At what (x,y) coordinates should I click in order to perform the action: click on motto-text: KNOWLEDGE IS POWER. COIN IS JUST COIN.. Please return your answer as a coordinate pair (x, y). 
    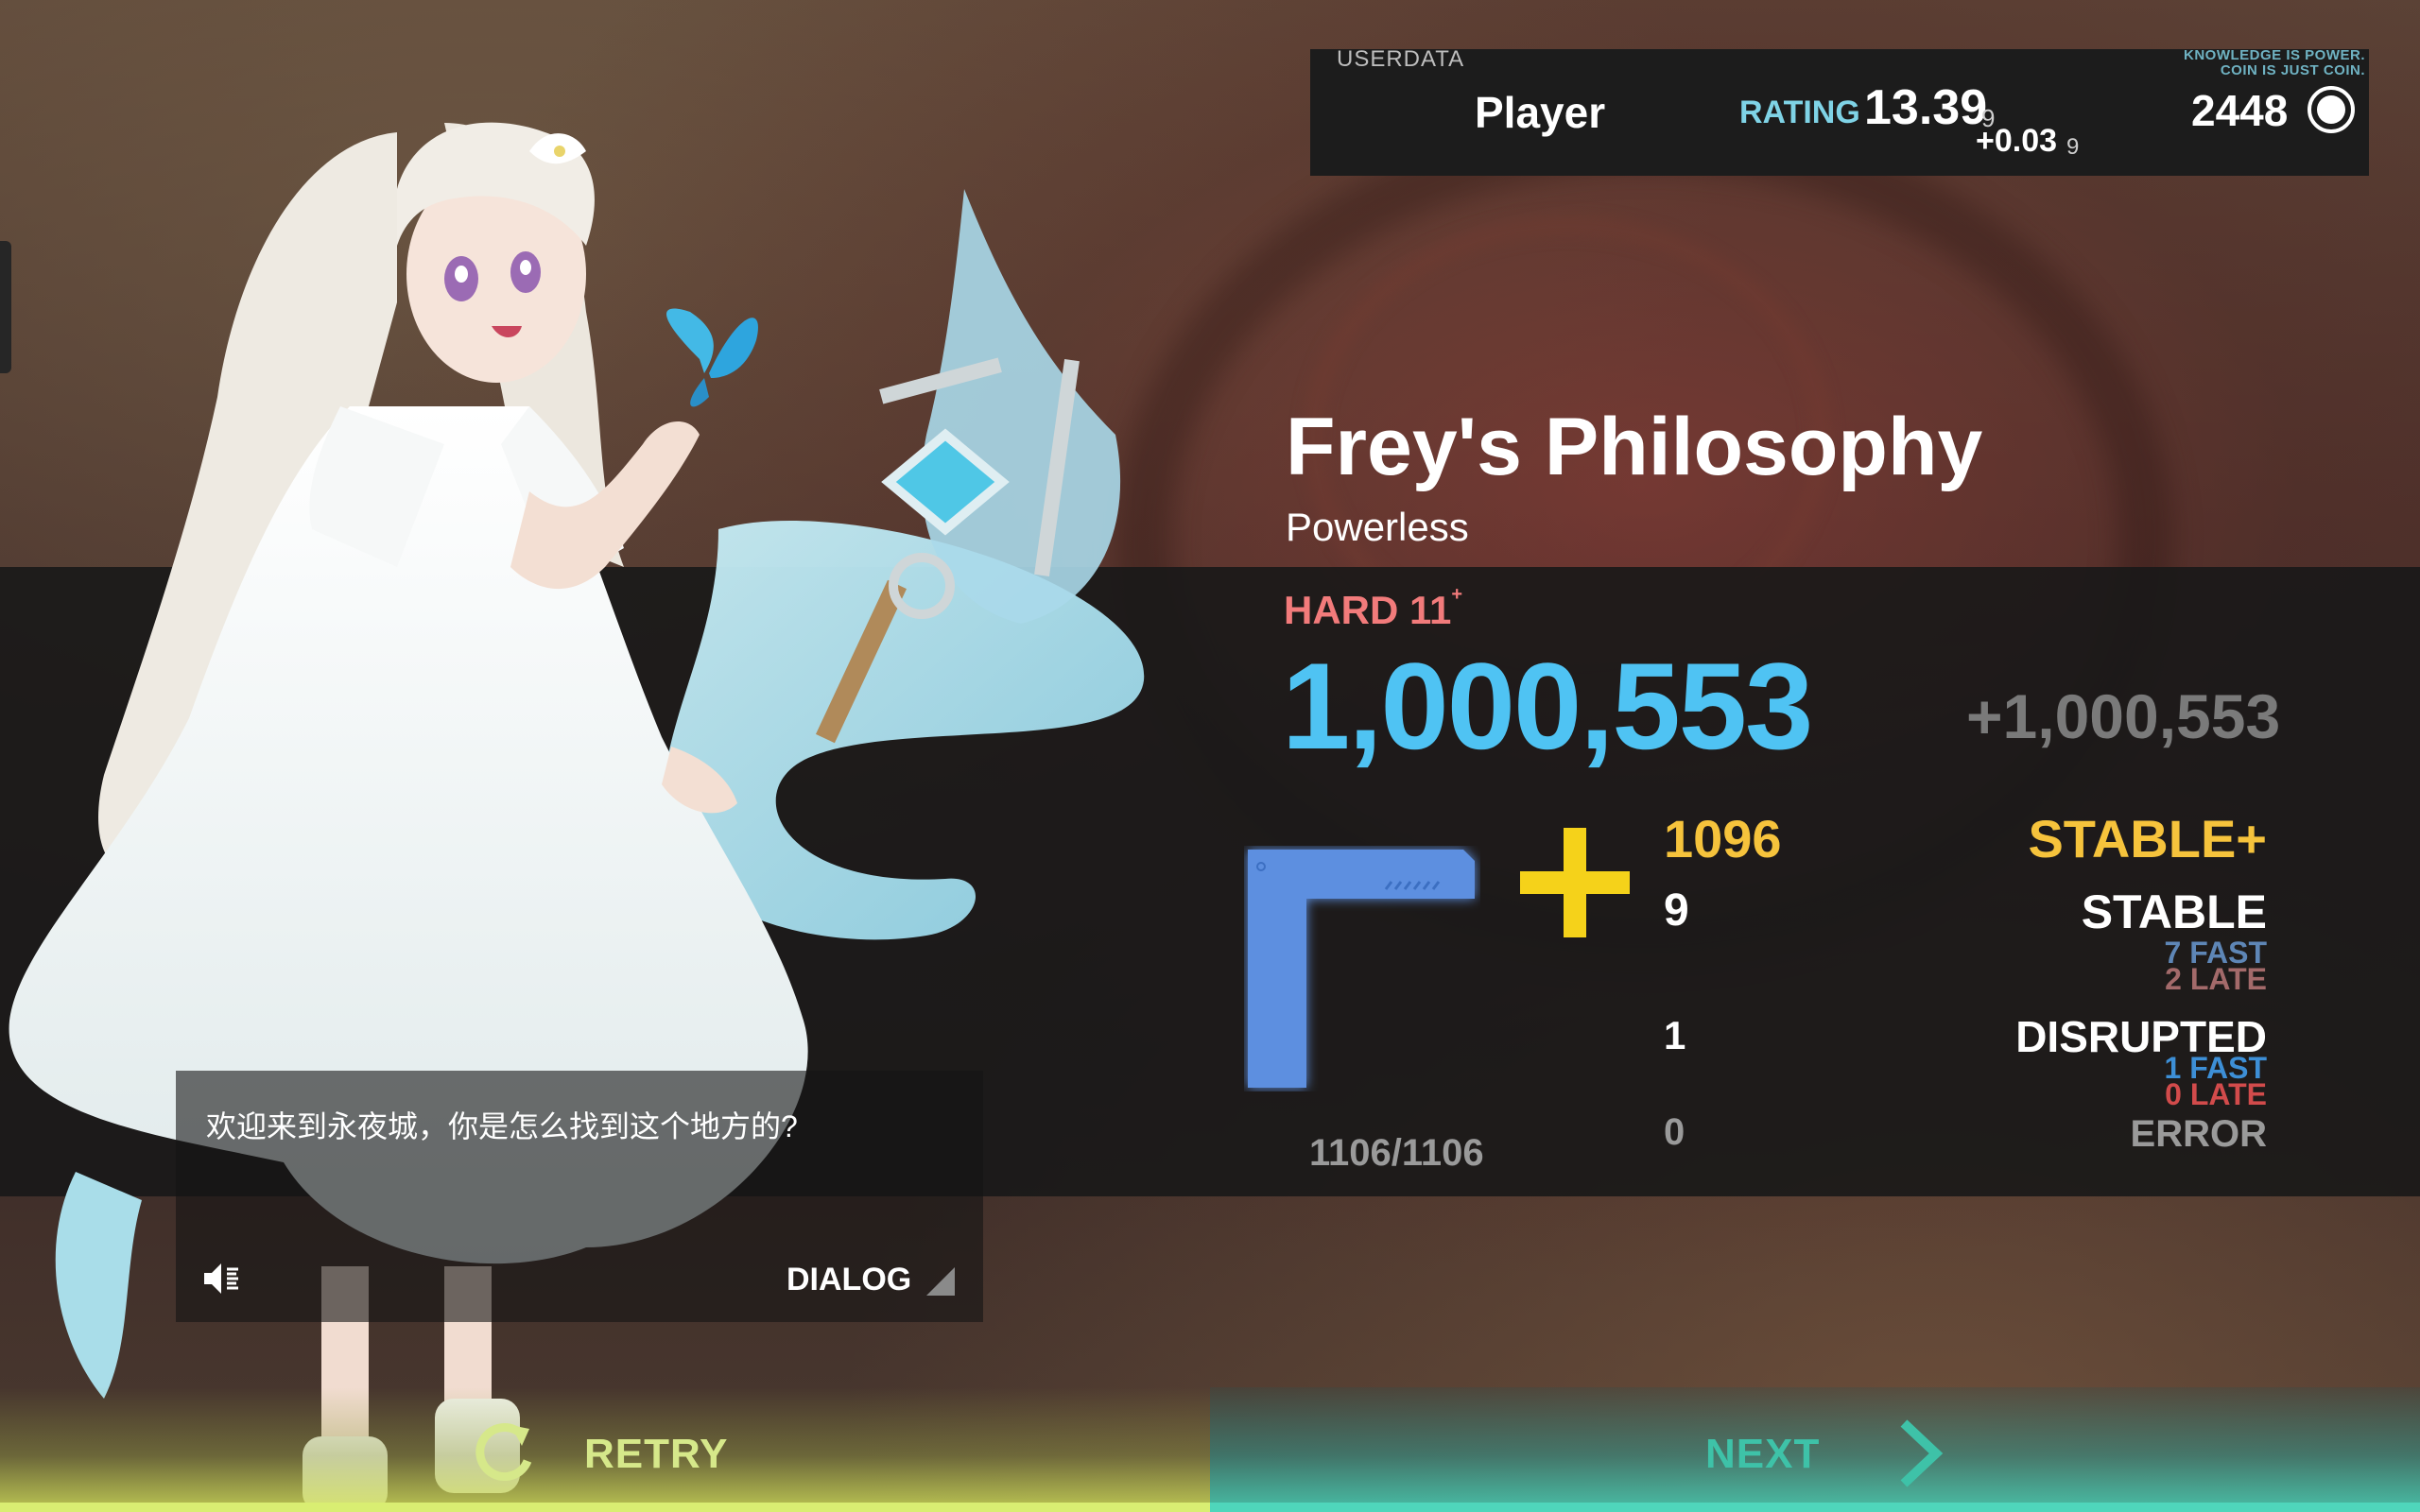
    Looking at the image, I should click on (2274, 63).